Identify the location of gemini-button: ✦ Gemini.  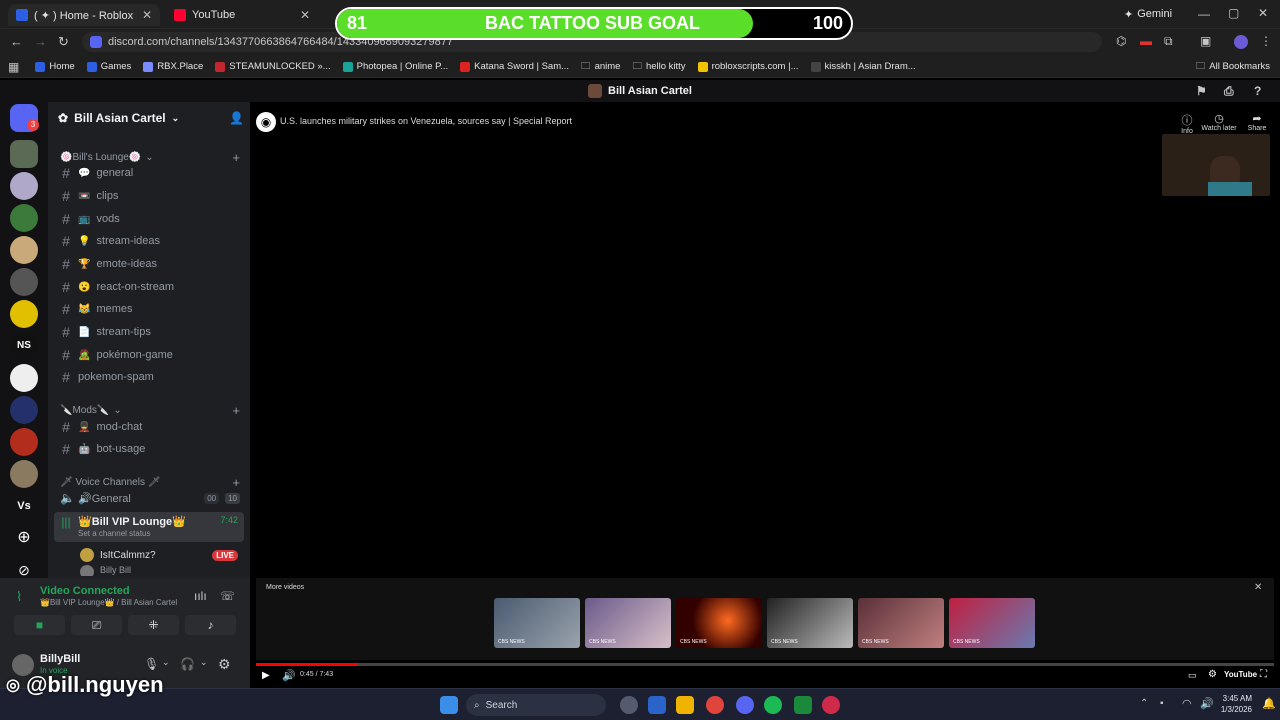
(1149, 14).